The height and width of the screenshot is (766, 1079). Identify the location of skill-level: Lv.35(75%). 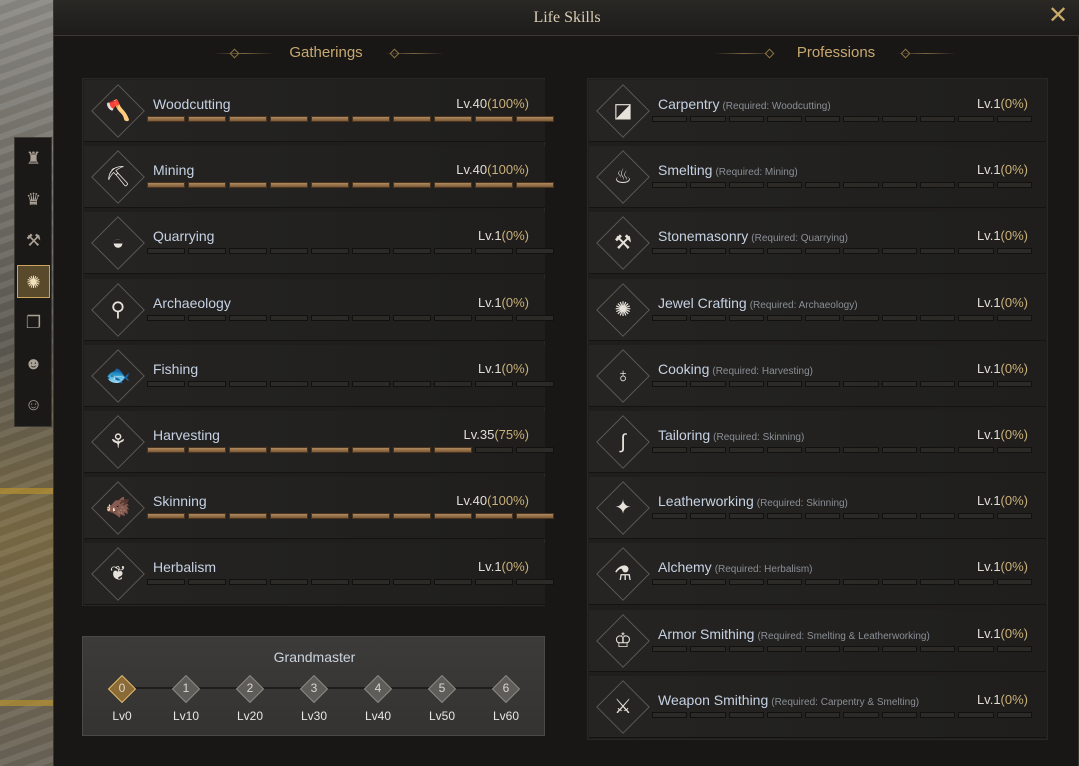
(496, 434).